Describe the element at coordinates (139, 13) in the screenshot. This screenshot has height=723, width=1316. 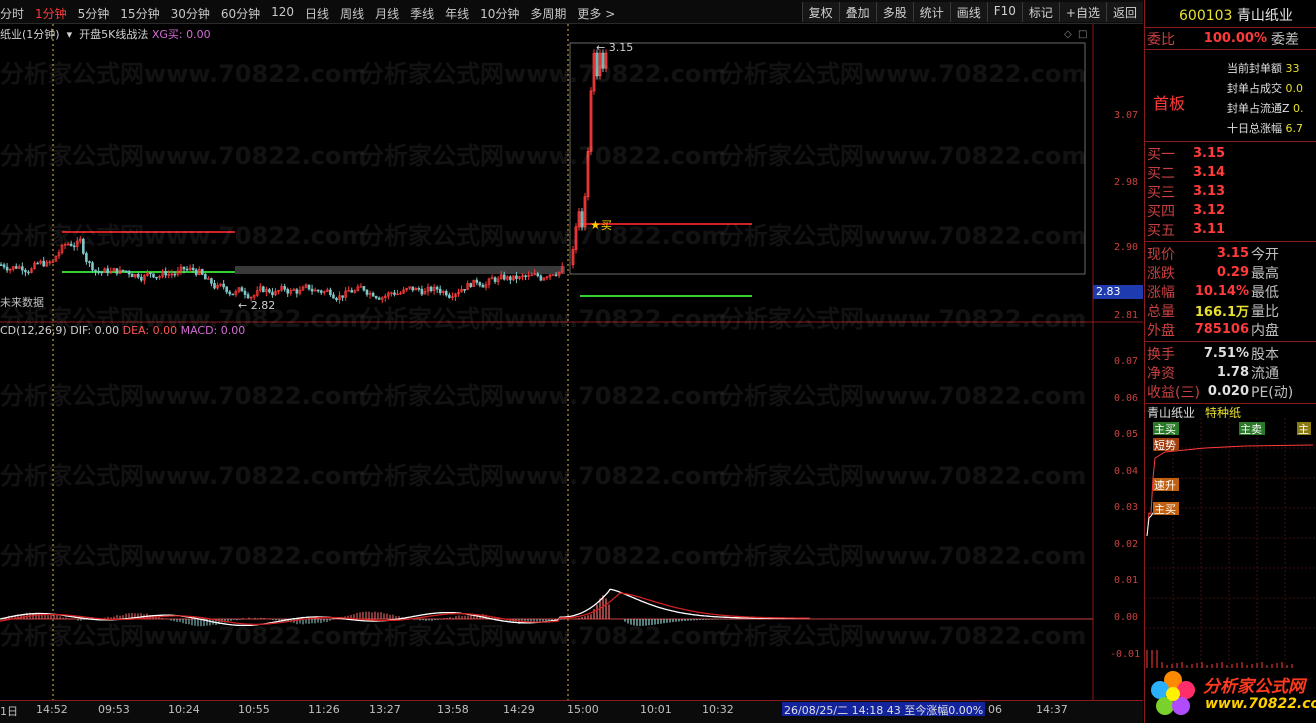
I see `period-tab: 15分钟` at that location.